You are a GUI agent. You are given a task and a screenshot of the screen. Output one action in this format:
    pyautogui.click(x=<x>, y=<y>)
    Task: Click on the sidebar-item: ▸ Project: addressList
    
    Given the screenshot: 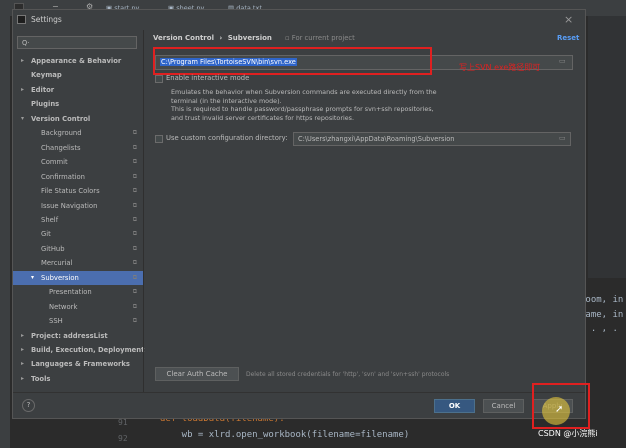 What is the action you would take?
    pyautogui.click(x=78, y=336)
    